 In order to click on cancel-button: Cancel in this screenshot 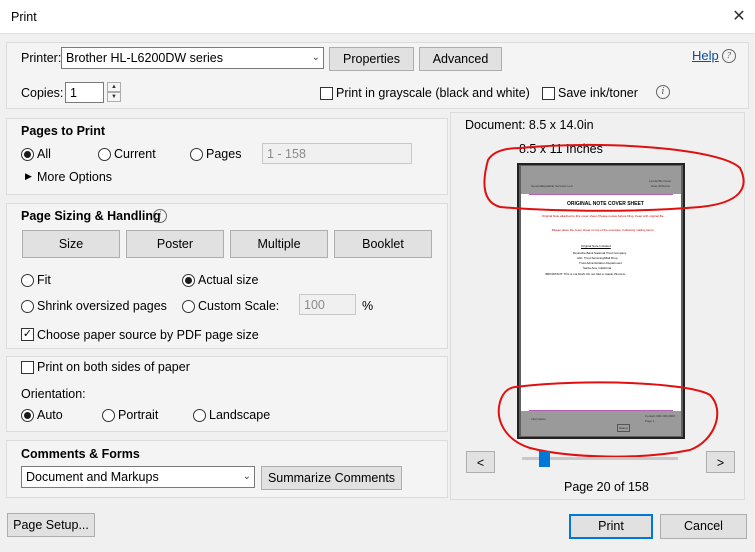, I will do `click(703, 526)`.